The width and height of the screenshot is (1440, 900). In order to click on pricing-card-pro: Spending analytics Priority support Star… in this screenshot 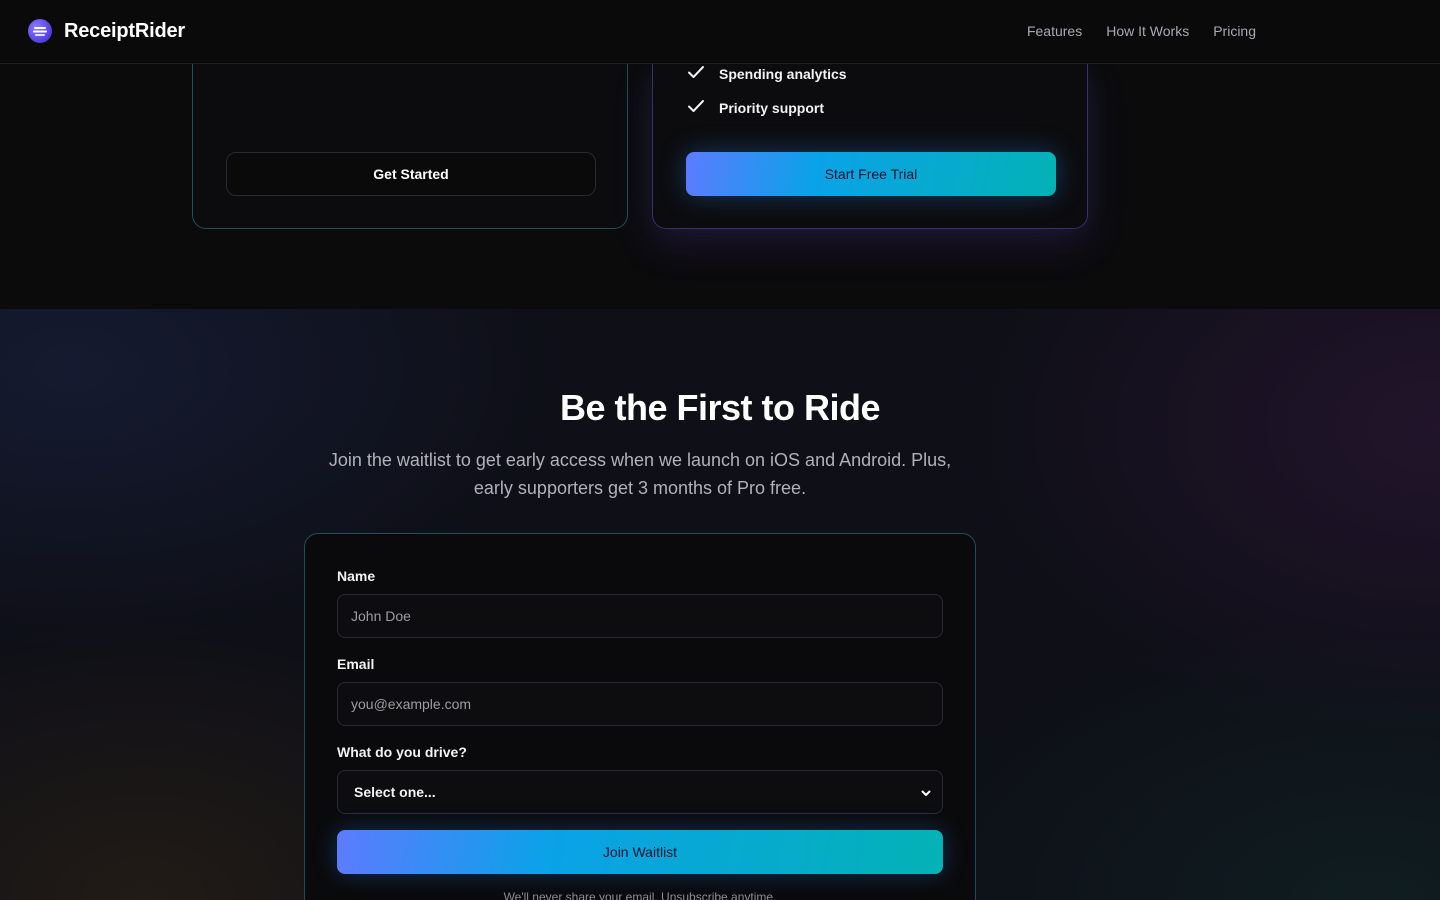, I will do `click(870, 146)`.